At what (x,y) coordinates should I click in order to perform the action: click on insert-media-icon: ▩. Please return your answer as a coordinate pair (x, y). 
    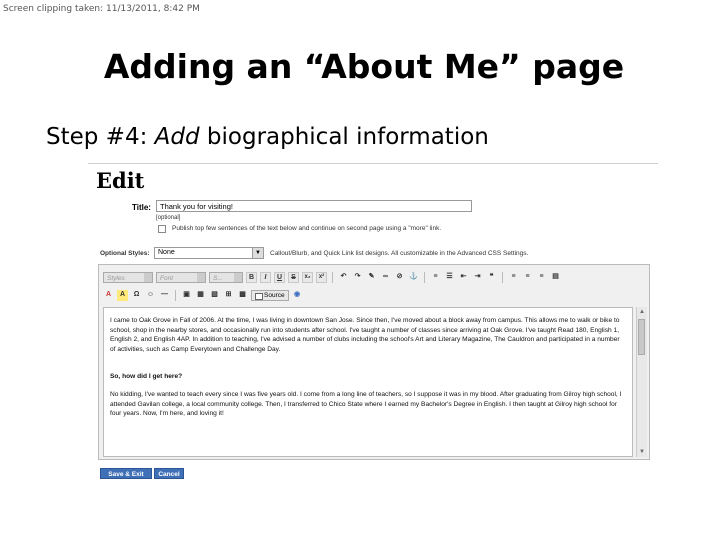
    Looking at the image, I should click on (242, 295).